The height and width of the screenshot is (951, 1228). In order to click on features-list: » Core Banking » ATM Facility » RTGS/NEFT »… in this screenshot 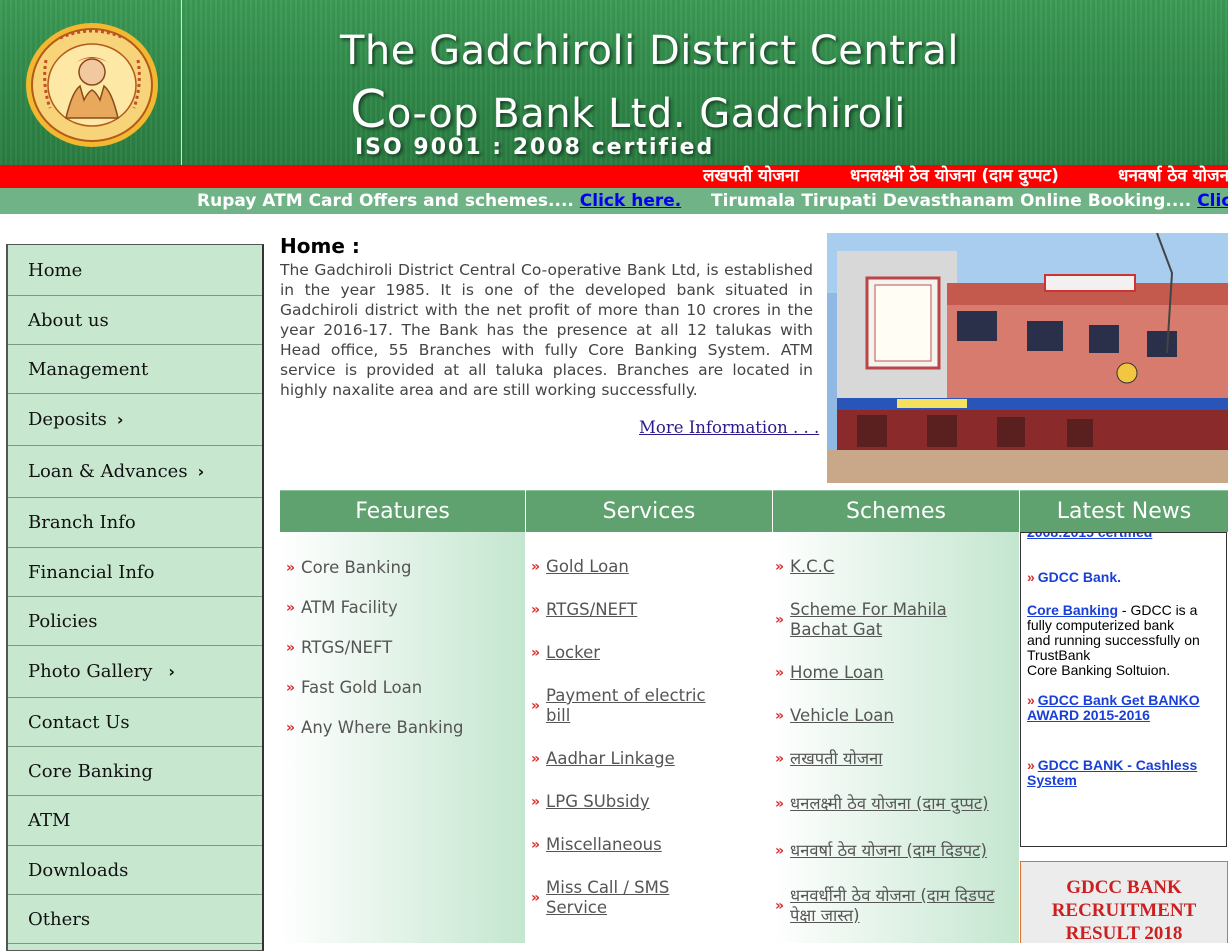, I will do `click(402, 737)`.